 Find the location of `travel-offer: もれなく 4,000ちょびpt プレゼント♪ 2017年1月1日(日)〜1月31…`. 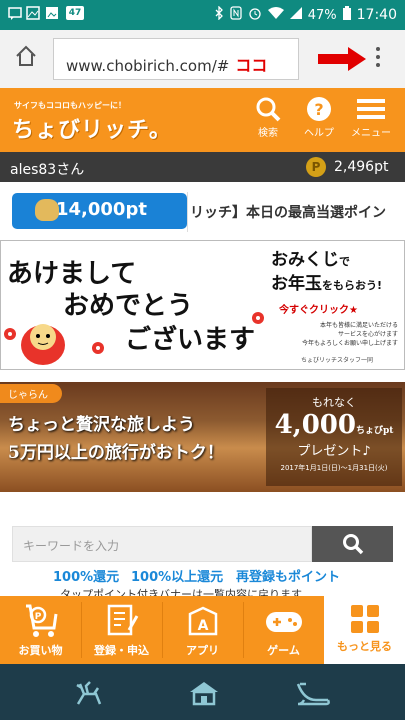

travel-offer: もれなく 4,000ちょびpt プレゼント♪ 2017年1月1日(日)〜1月31… is located at coordinates (334, 437).